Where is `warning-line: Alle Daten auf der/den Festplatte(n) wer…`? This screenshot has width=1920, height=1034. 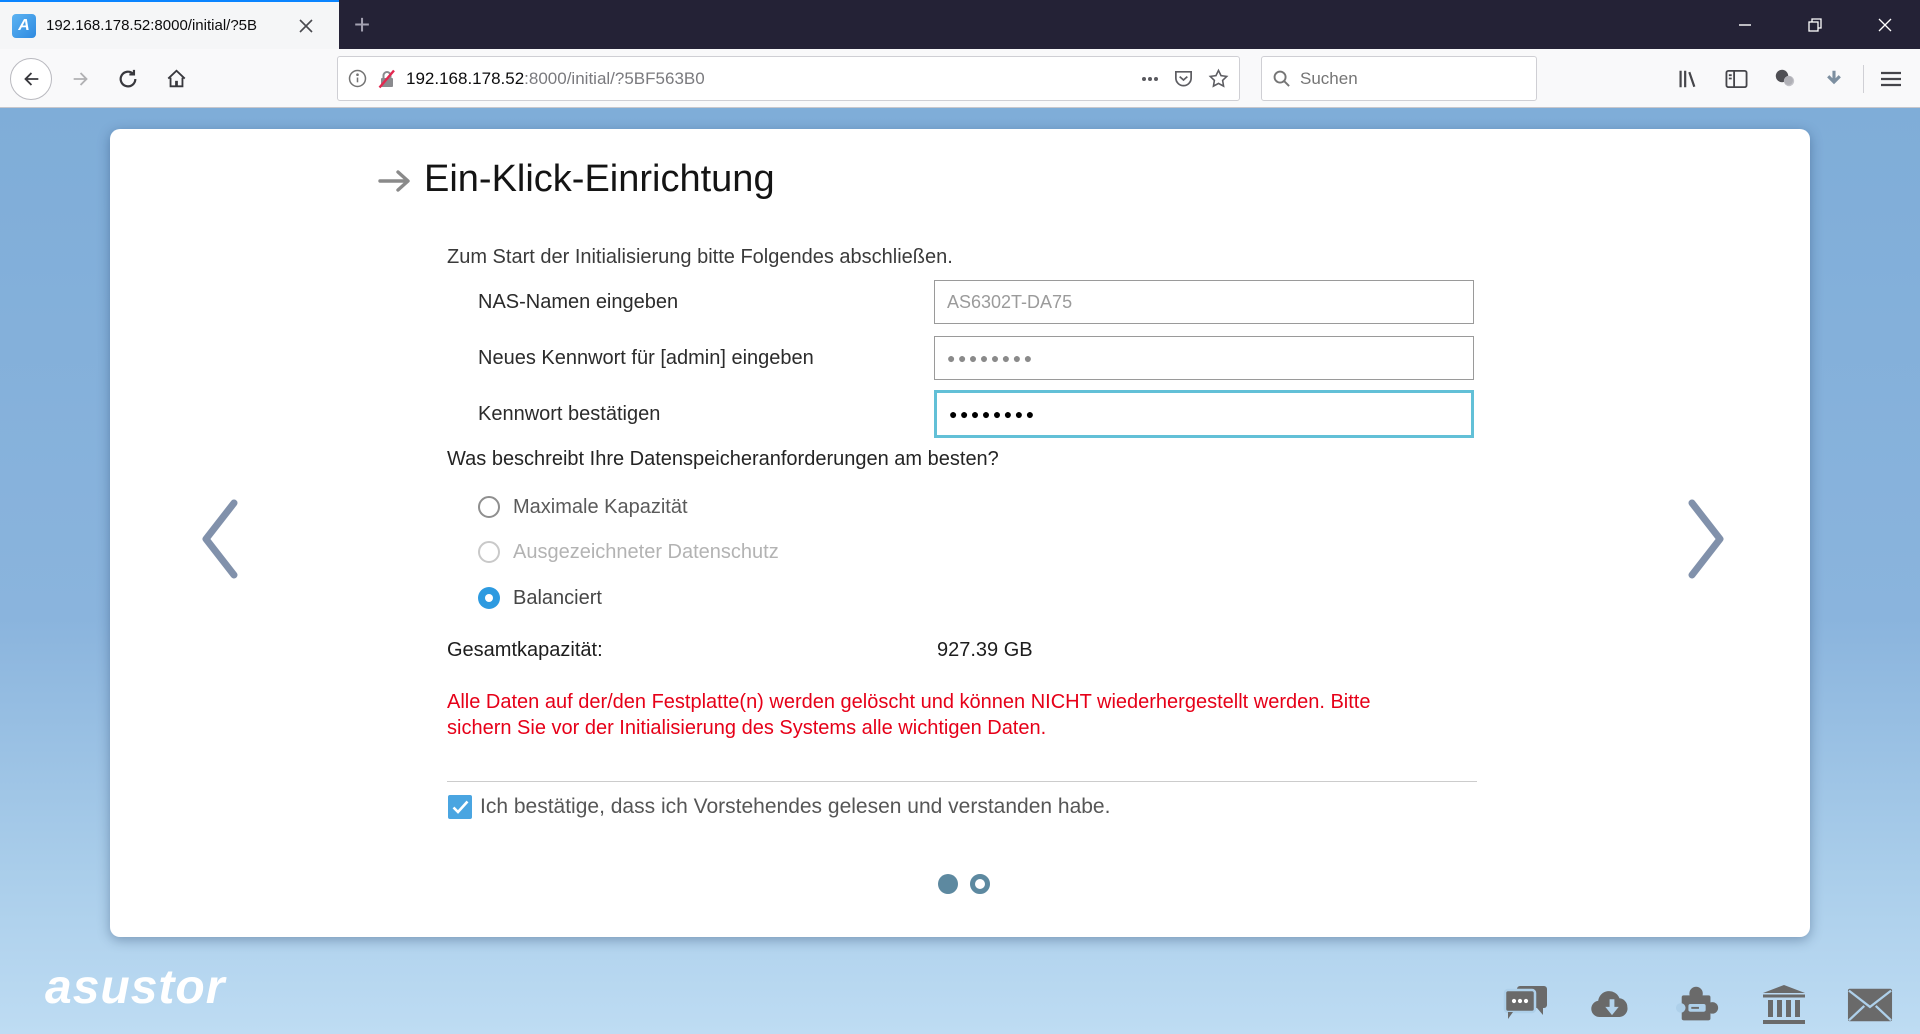 warning-line: Alle Daten auf der/den Festplatte(n) wer… is located at coordinates (909, 702).